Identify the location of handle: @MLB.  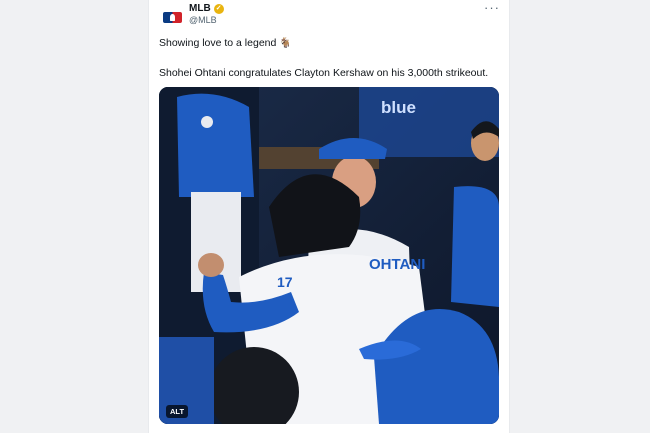
(203, 20).